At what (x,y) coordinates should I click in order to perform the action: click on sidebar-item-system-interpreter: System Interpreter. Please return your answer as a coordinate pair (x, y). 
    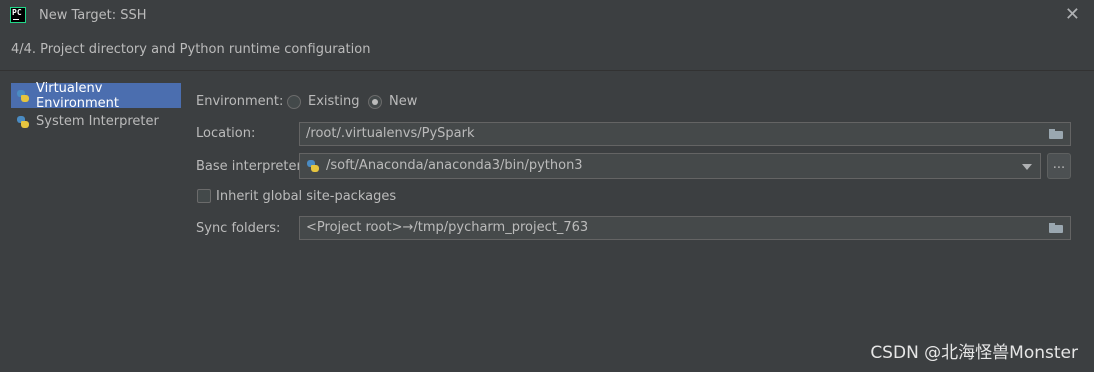
    Looking at the image, I should click on (96, 121).